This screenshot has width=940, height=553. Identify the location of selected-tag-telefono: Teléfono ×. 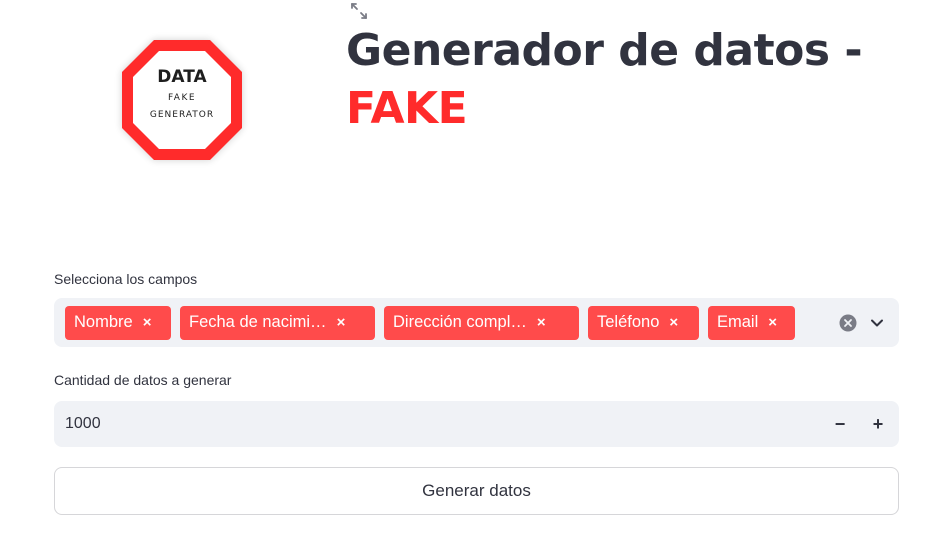
(643, 322).